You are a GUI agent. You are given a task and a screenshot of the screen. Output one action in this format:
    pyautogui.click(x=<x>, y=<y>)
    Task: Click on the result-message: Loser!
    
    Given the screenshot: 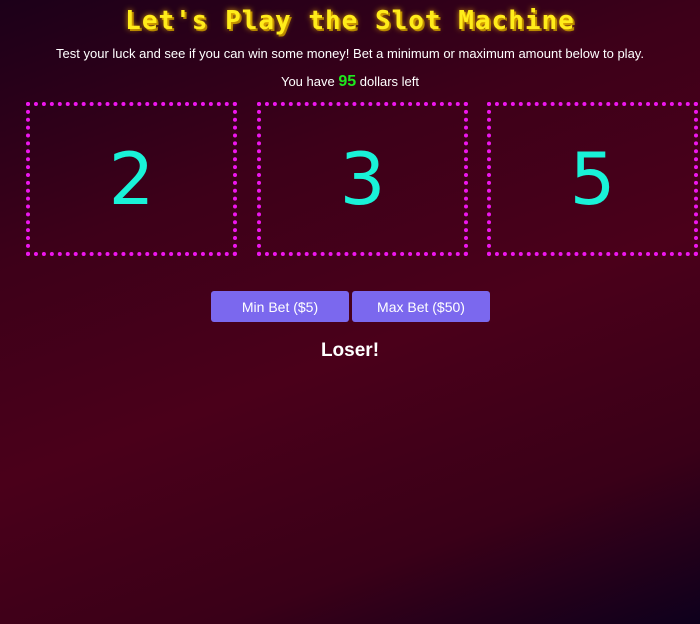 What is the action you would take?
    pyautogui.click(x=350, y=350)
    